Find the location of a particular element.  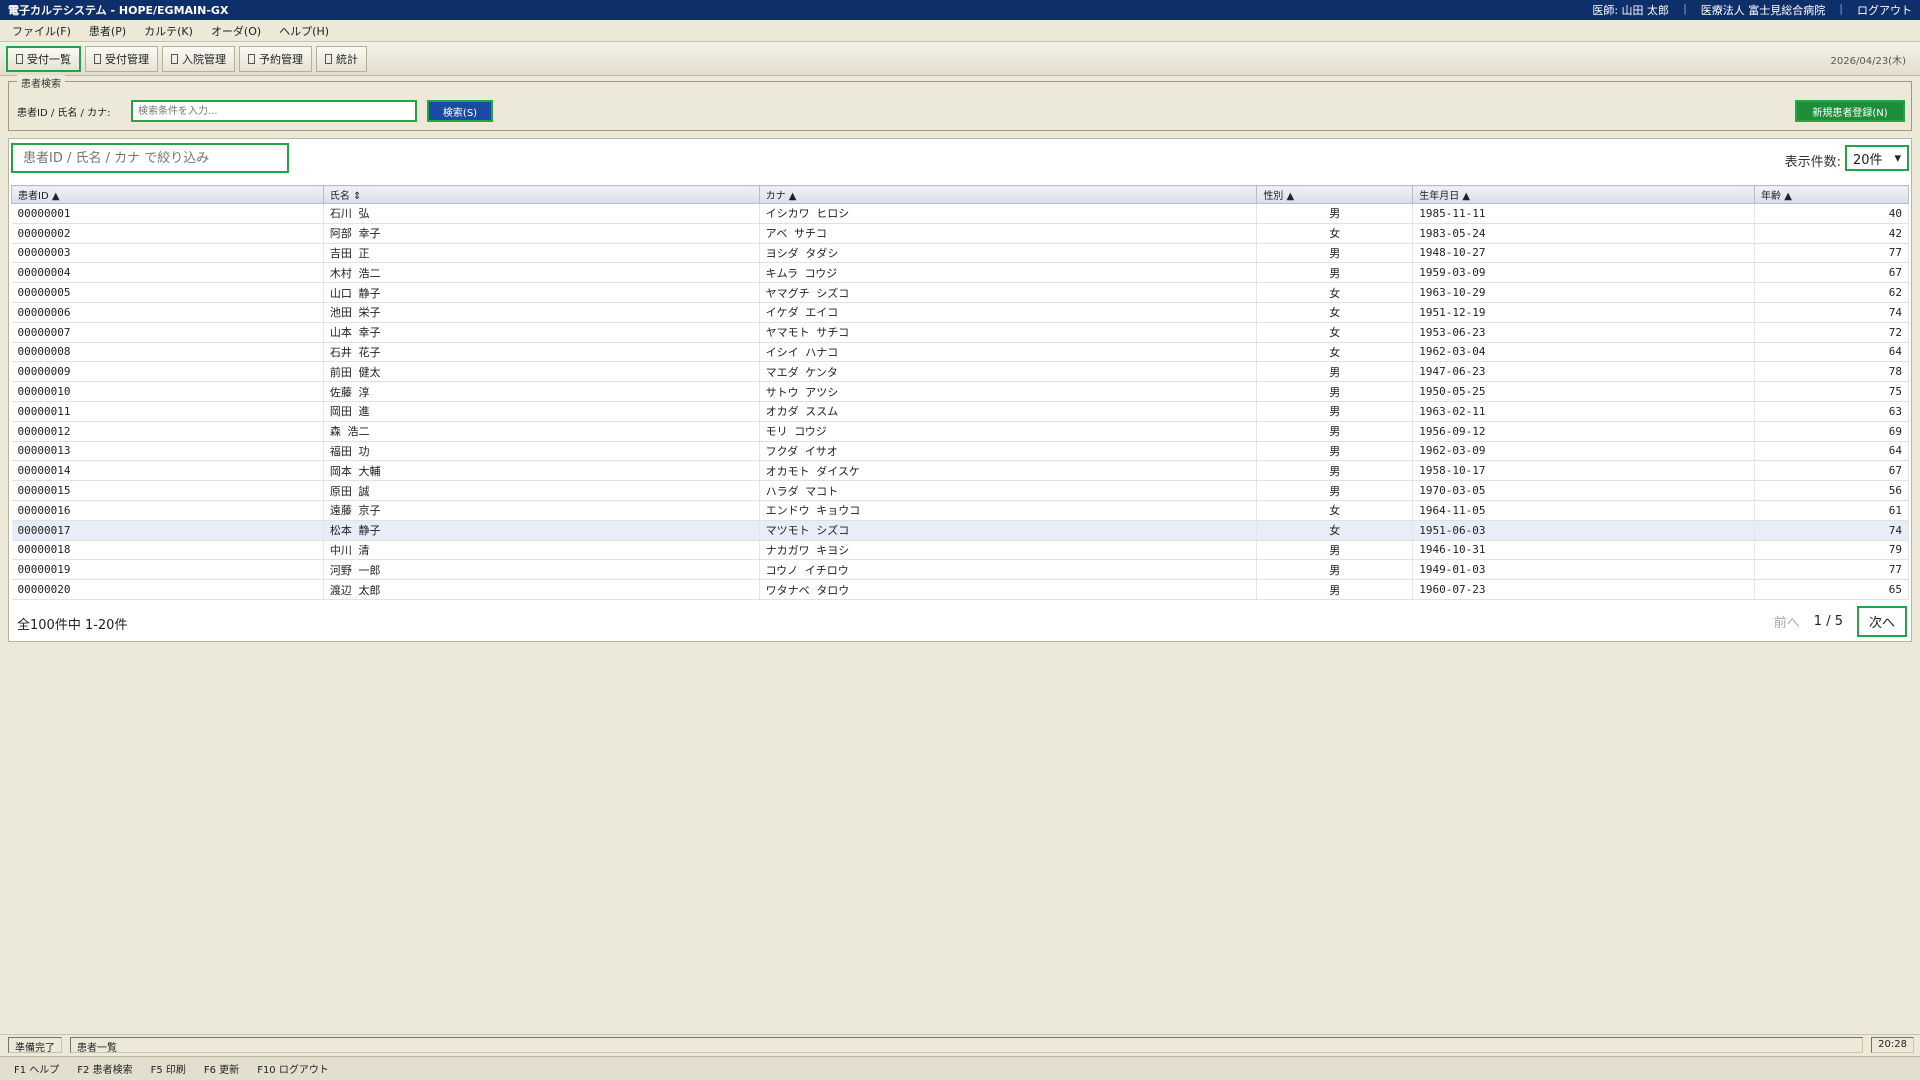

table-row: 00000015 原田 誠ハラダ マコト男 1970-03-05 56 is located at coordinates (960, 490).